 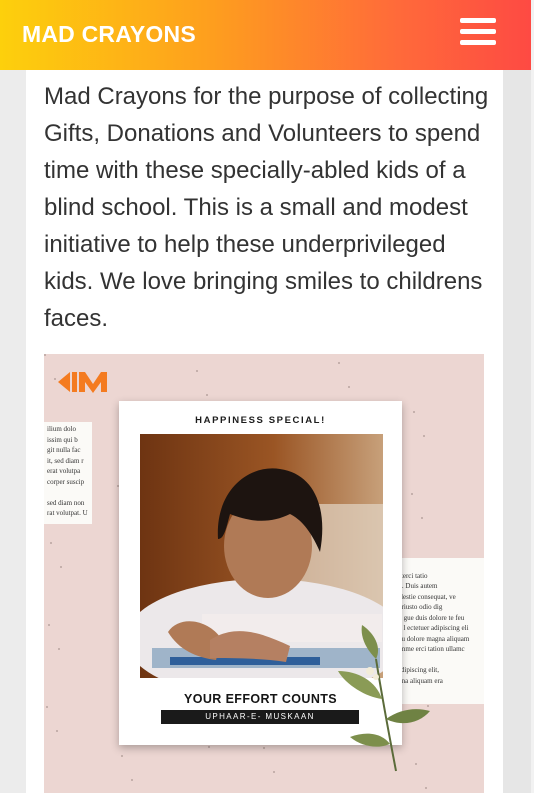 I want to click on clipping-line: git nulla fac, so click(x=64, y=450).